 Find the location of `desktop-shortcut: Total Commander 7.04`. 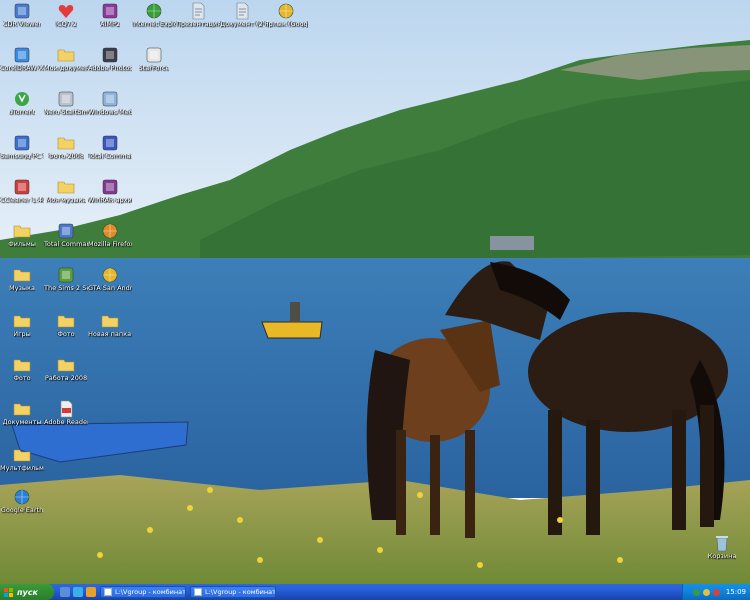

desktop-shortcut: Total Commander 7.04 is located at coordinates (66, 244).